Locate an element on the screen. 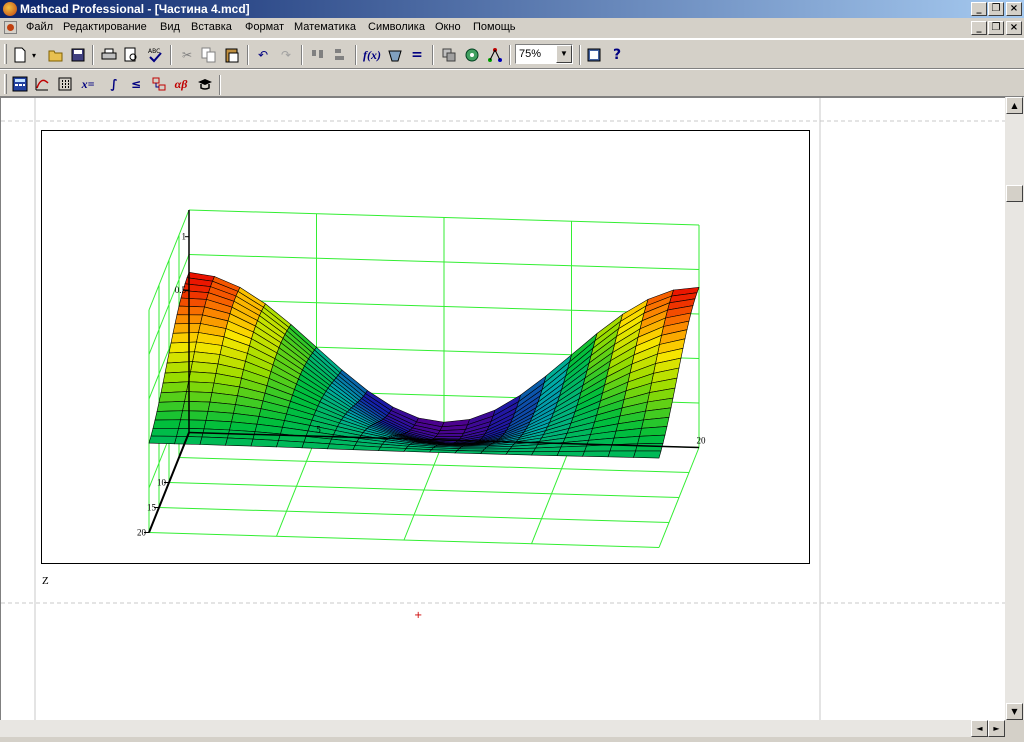 This screenshot has height=742, width=1024. insert-unit-icon is located at coordinates (395, 55).